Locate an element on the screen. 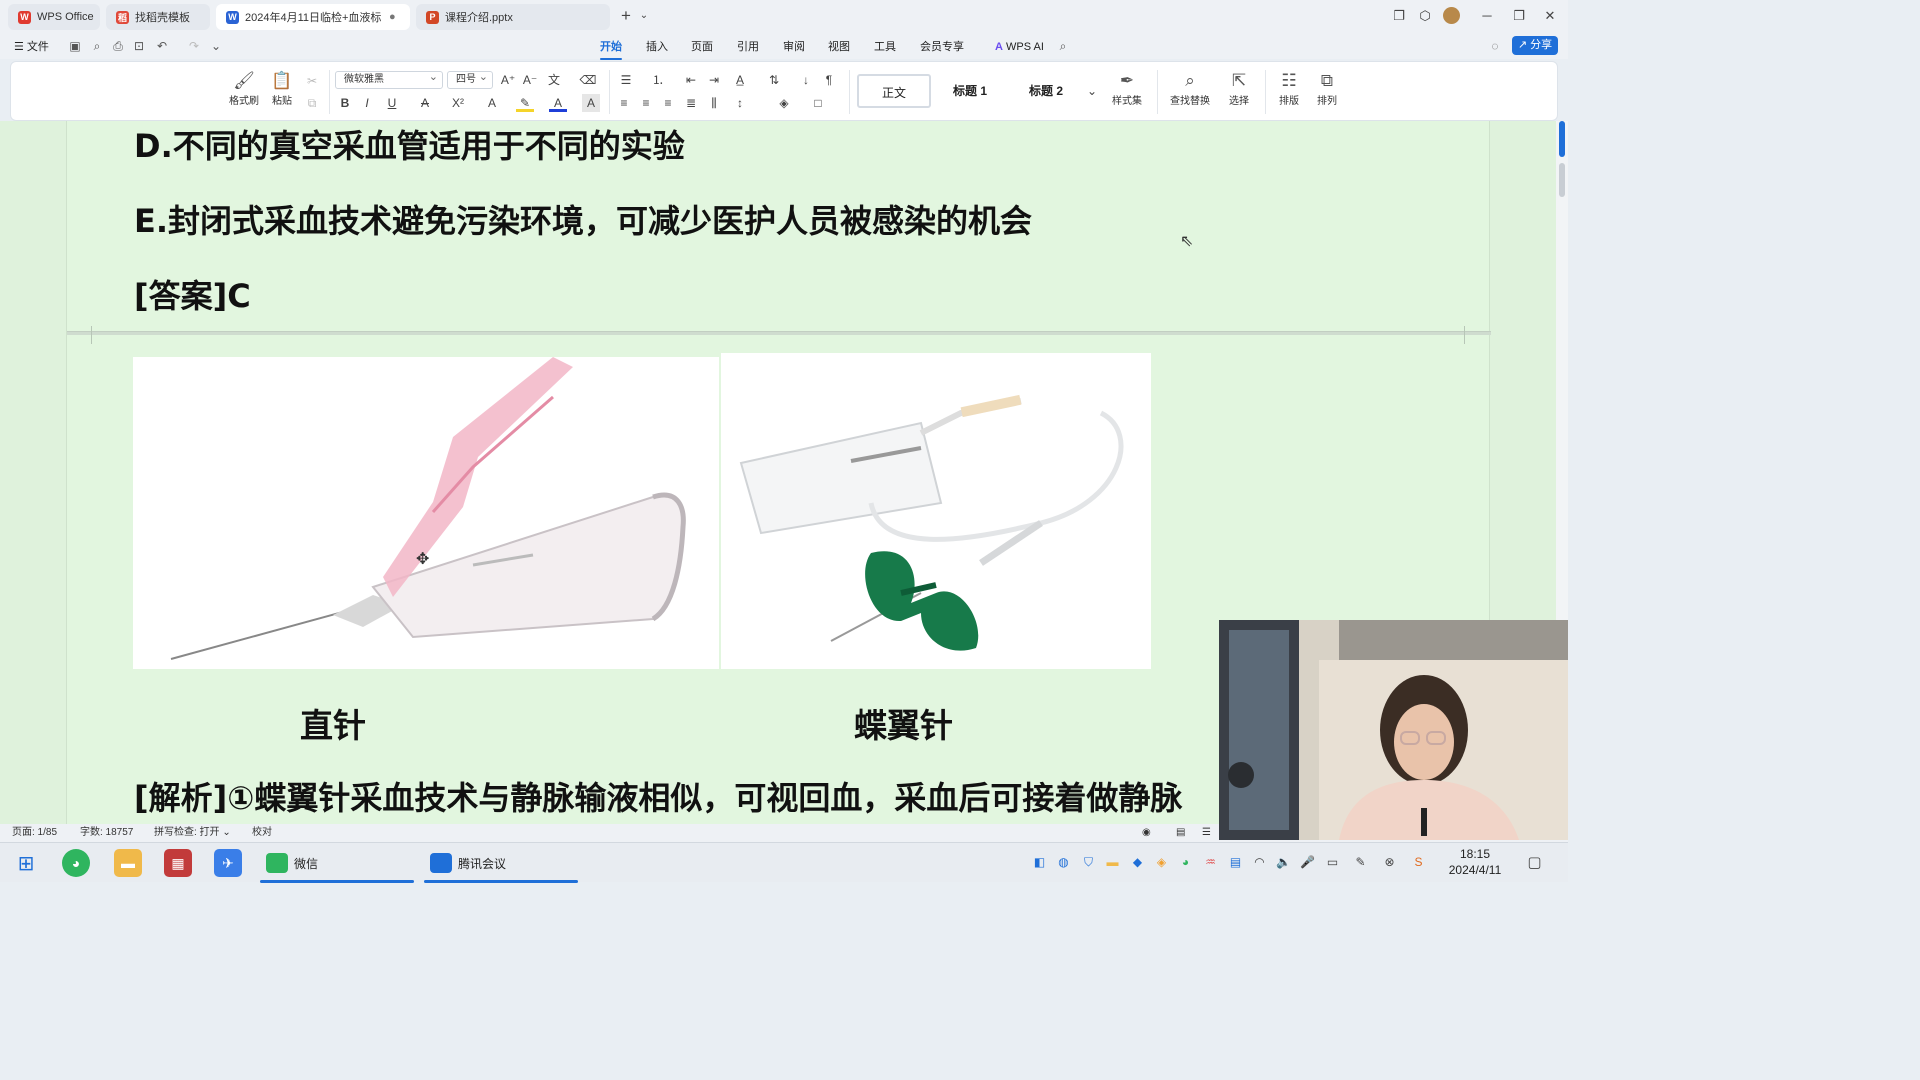 The height and width of the screenshot is (1080, 1920). folder-tray-icon: ▬ is located at coordinates (1112, 862).